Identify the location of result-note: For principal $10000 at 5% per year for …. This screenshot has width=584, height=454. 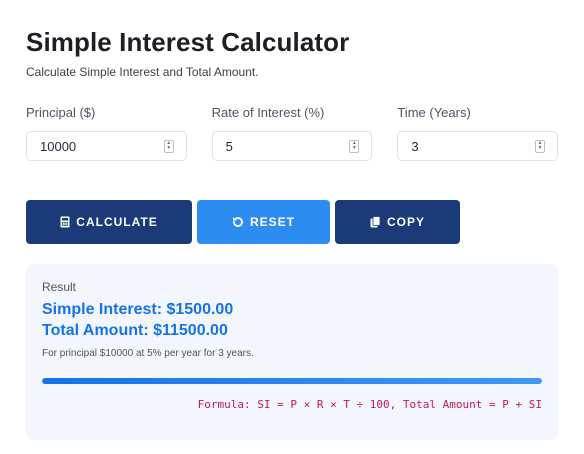
(148, 353).